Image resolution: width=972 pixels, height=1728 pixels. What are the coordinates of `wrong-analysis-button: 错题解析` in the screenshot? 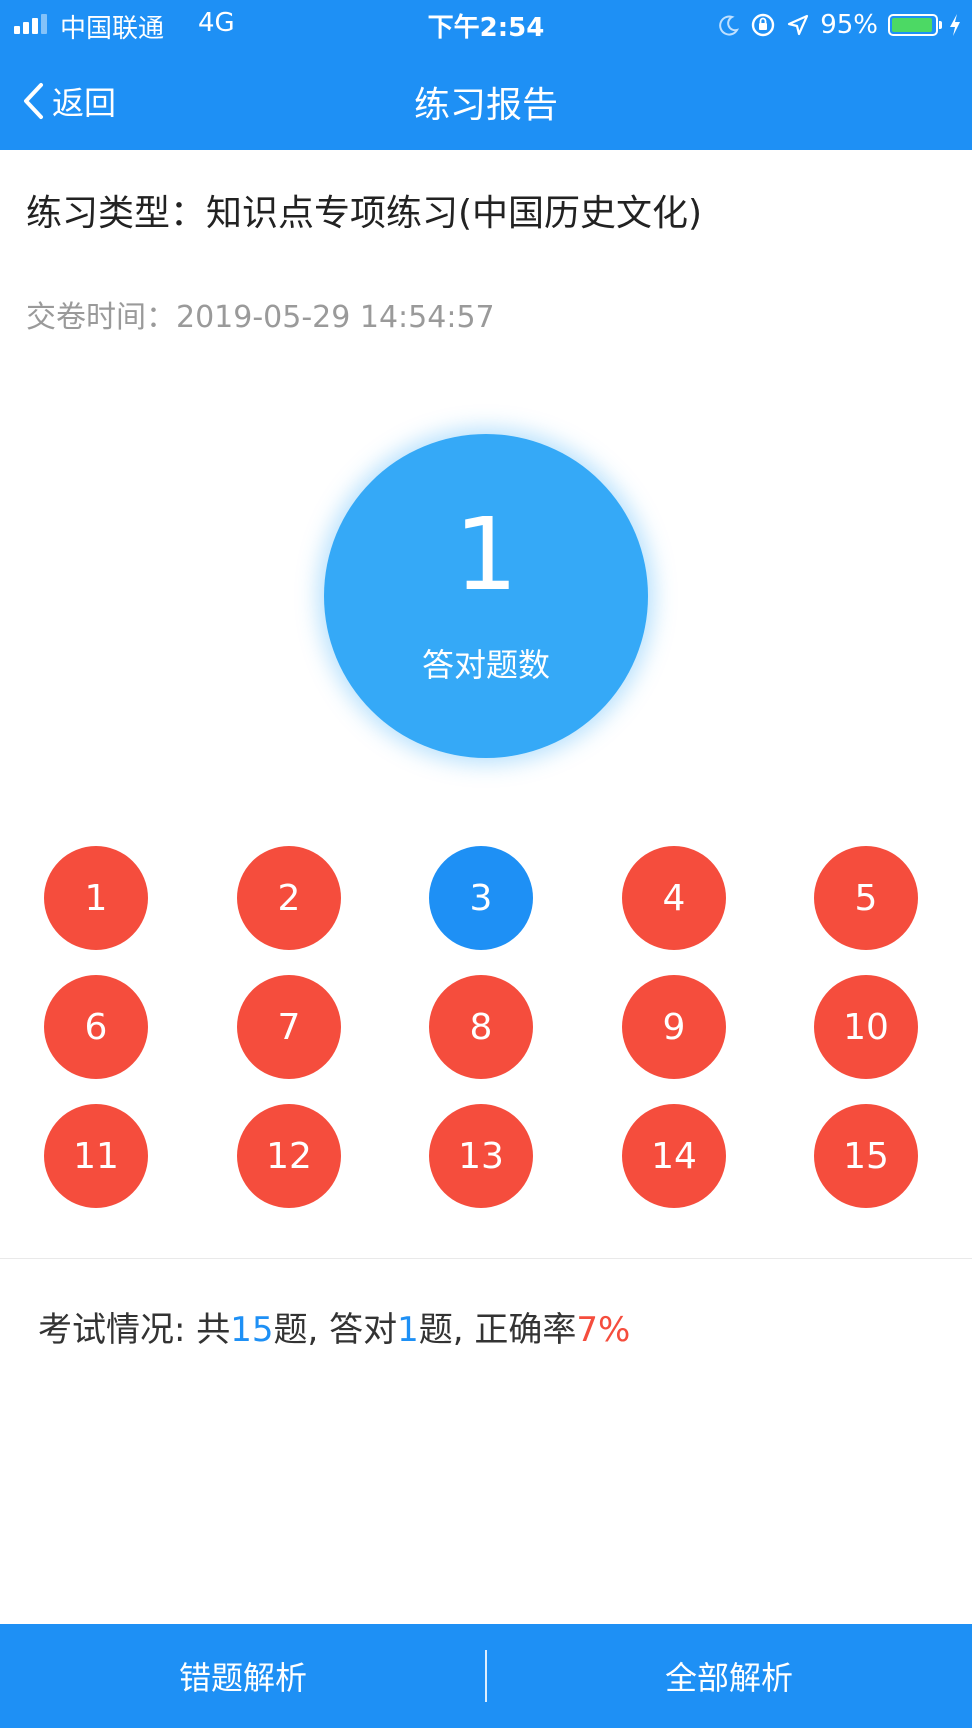 It's located at (243, 1676).